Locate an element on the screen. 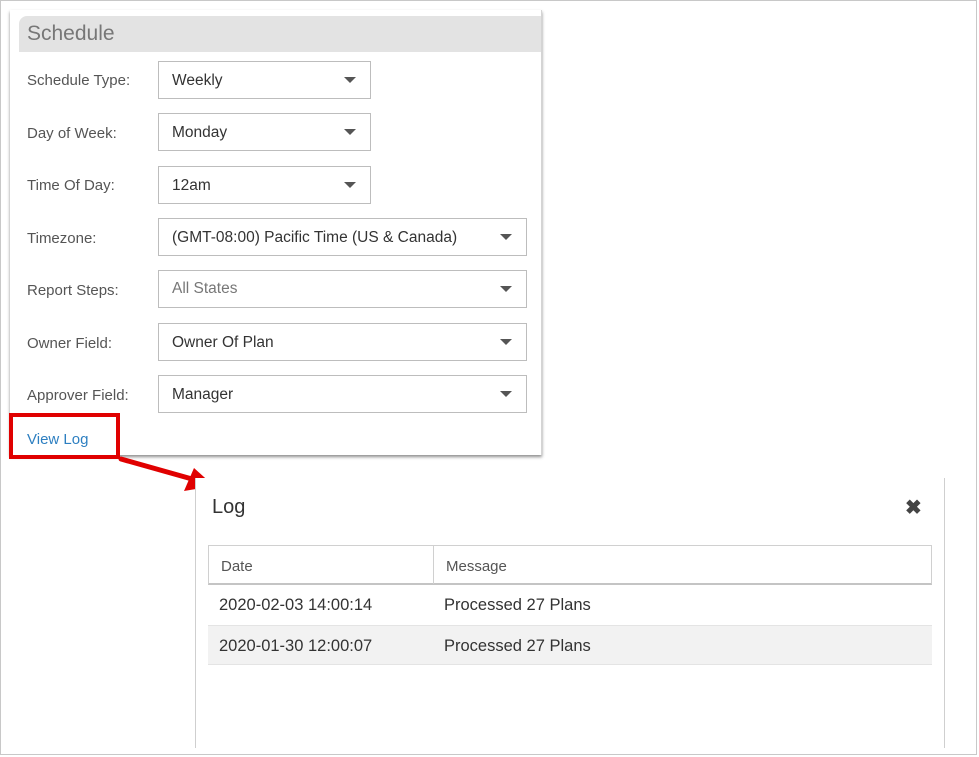 Image resolution: width=979 pixels, height=757 pixels. day-of-week-select: Monday is located at coordinates (264, 132).